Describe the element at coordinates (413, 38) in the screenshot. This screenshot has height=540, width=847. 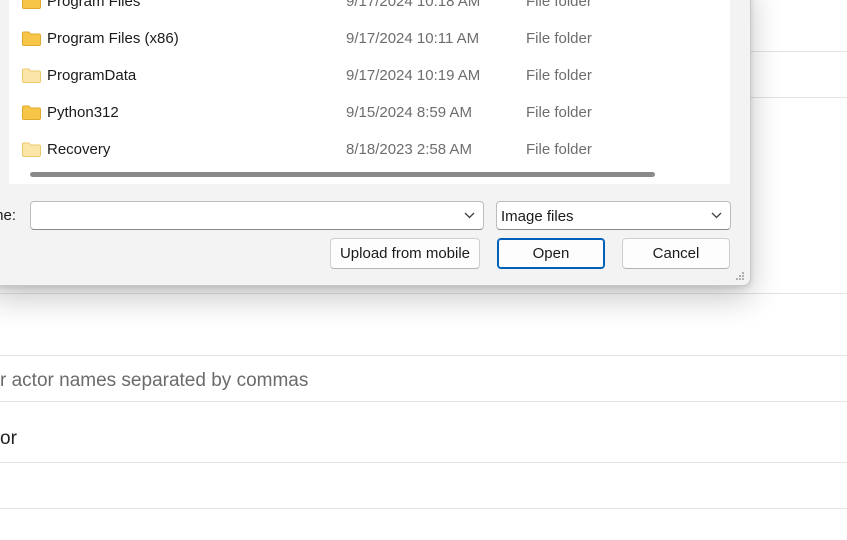
I see `file-date: 9/17/2024 10:11 AM` at that location.